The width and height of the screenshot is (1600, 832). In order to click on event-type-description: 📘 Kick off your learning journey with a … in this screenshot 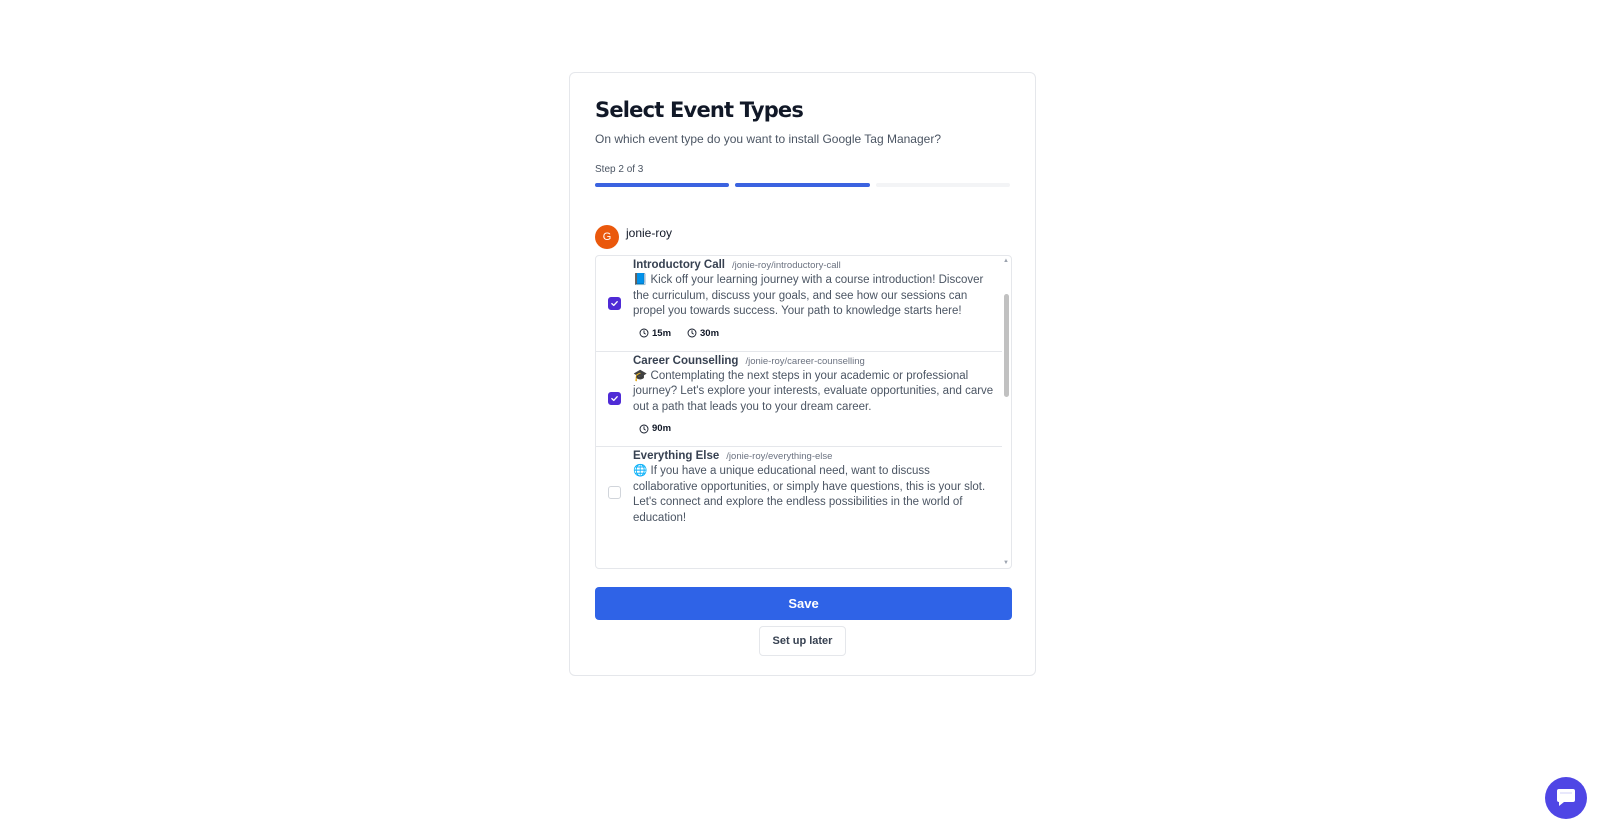, I will do `click(808, 295)`.